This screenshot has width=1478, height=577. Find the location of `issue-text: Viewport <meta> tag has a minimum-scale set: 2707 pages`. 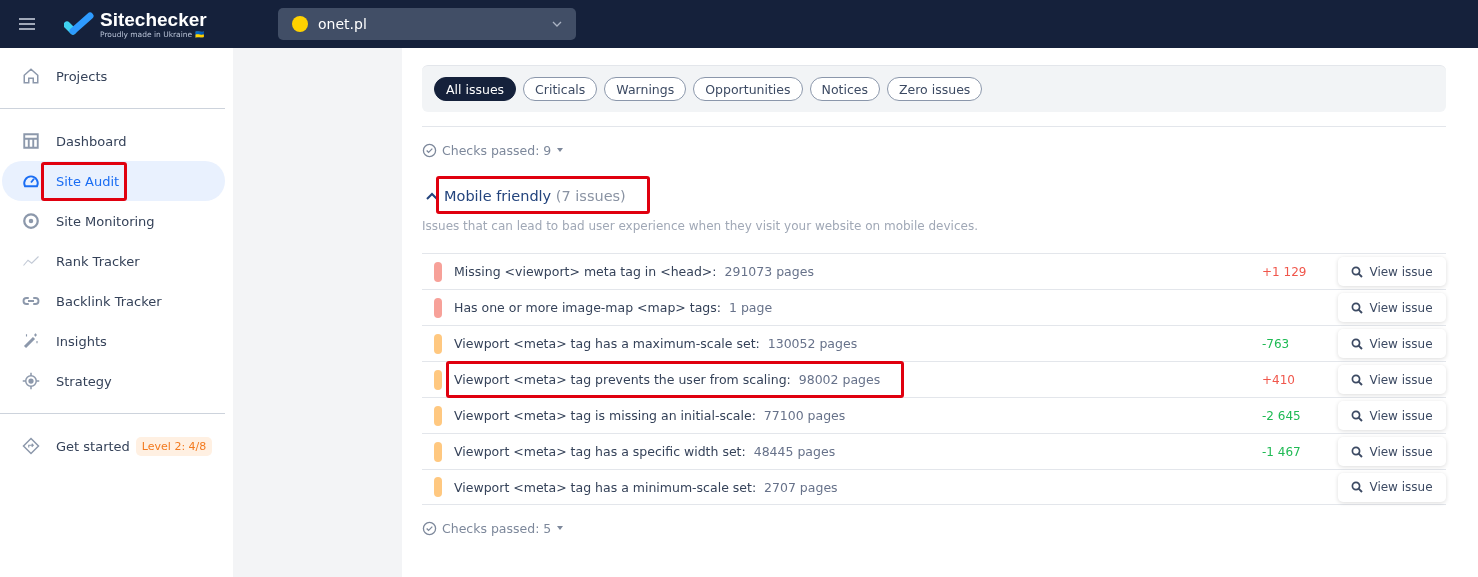

issue-text: Viewport <meta> tag has a minimum-scale set: 2707 pages is located at coordinates (646, 487).